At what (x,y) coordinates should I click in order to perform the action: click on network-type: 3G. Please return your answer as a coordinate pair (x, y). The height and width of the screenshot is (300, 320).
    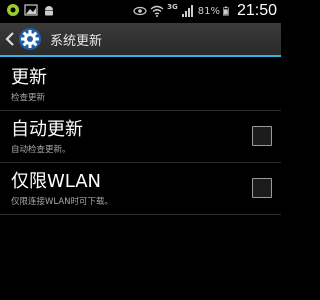
    Looking at the image, I should click on (172, 7).